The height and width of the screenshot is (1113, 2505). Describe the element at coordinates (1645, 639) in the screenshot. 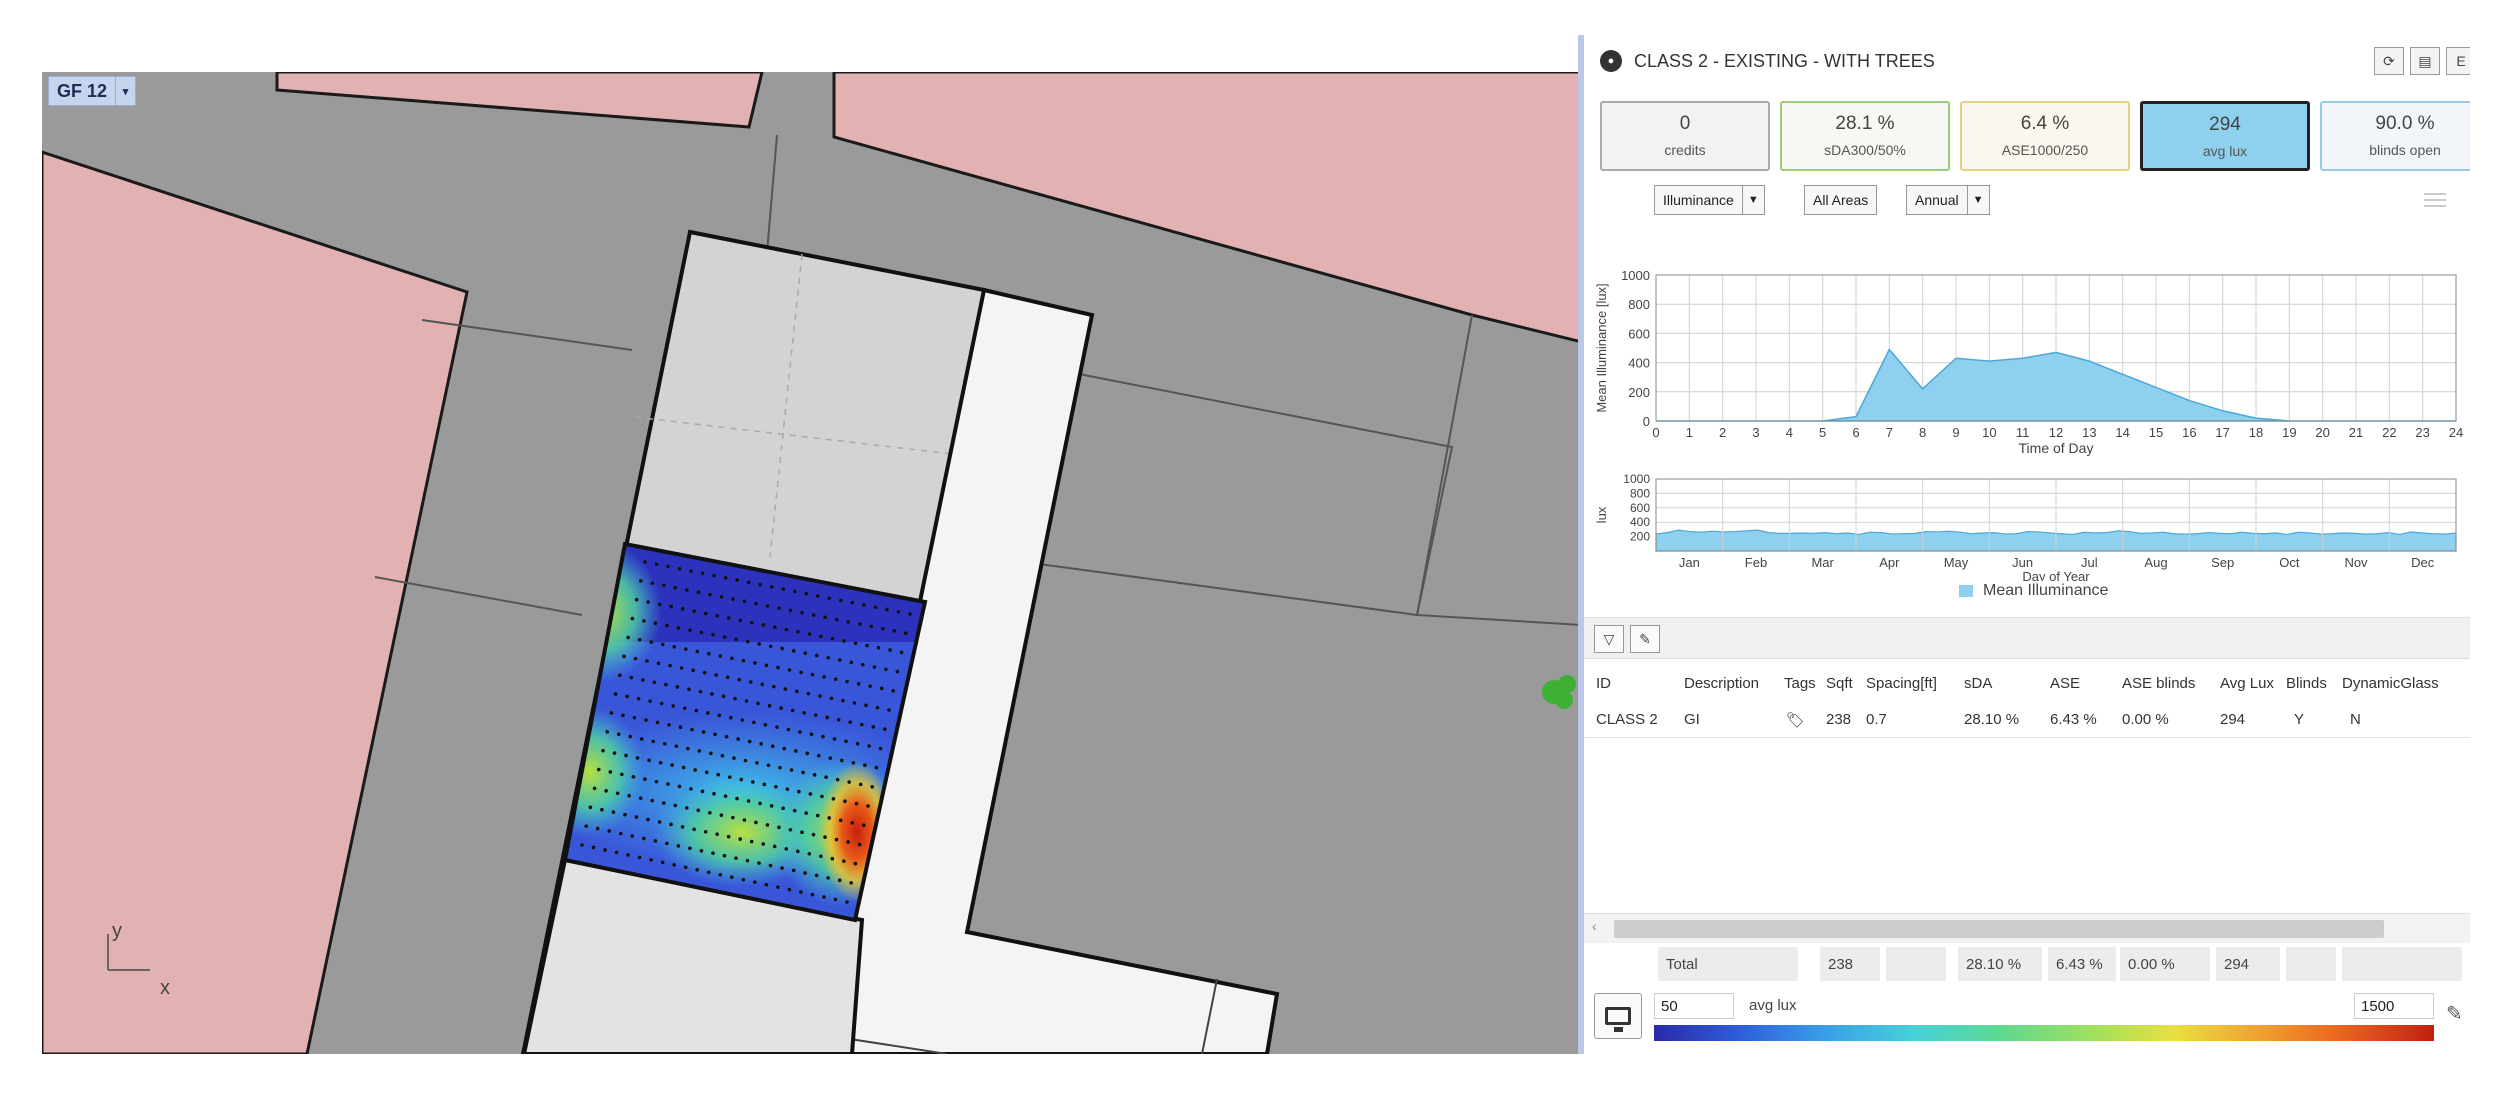

I see `edit-icon: ✎` at that location.